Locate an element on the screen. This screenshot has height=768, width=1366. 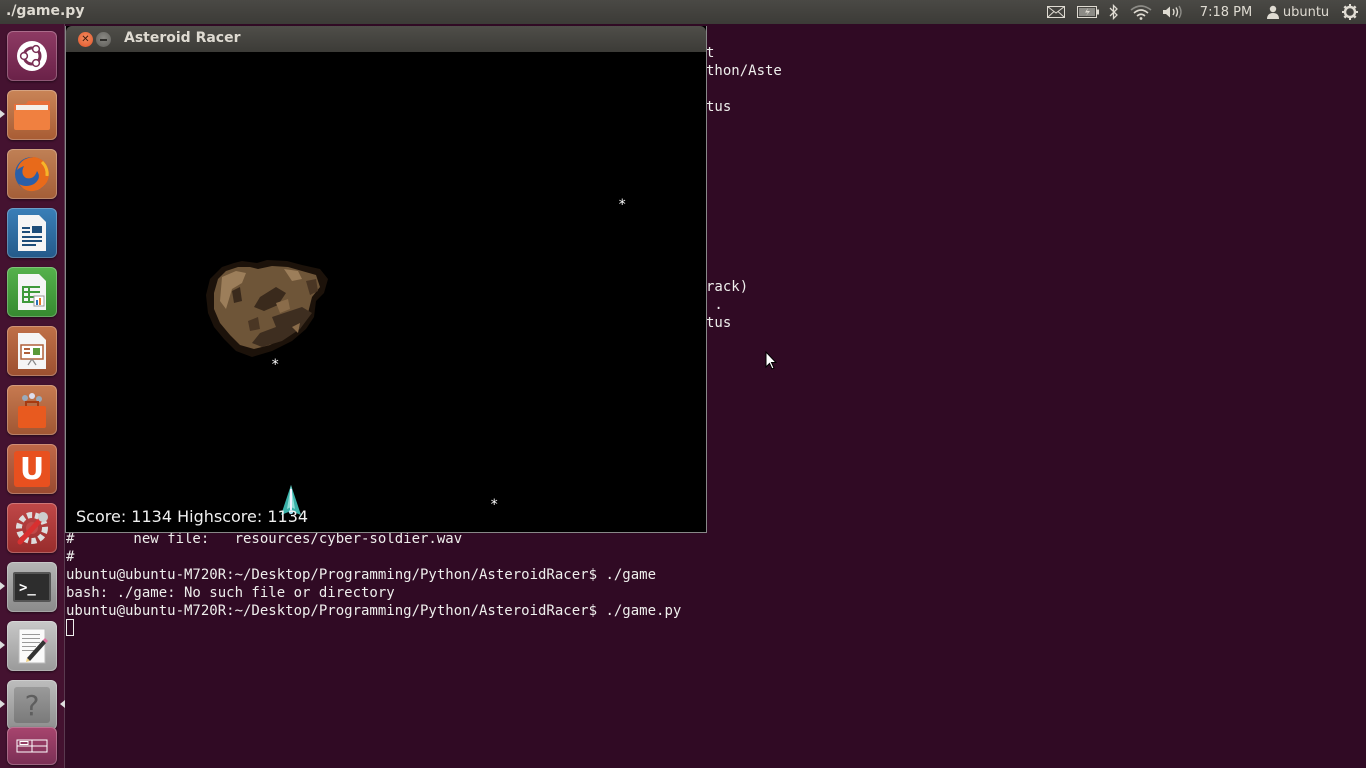
minimize-icon is located at coordinates (103, 39).